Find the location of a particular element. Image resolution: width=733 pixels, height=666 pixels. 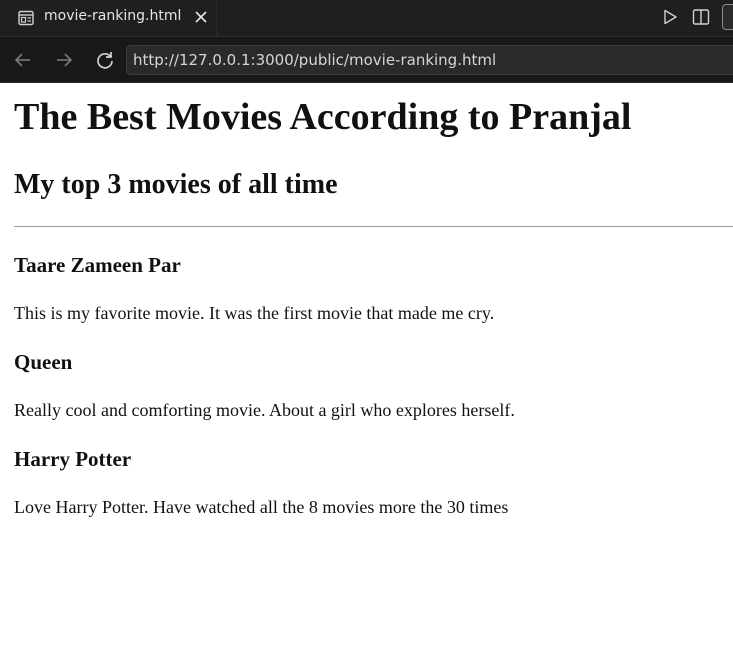

horizontal-rule is located at coordinates (373, 226).